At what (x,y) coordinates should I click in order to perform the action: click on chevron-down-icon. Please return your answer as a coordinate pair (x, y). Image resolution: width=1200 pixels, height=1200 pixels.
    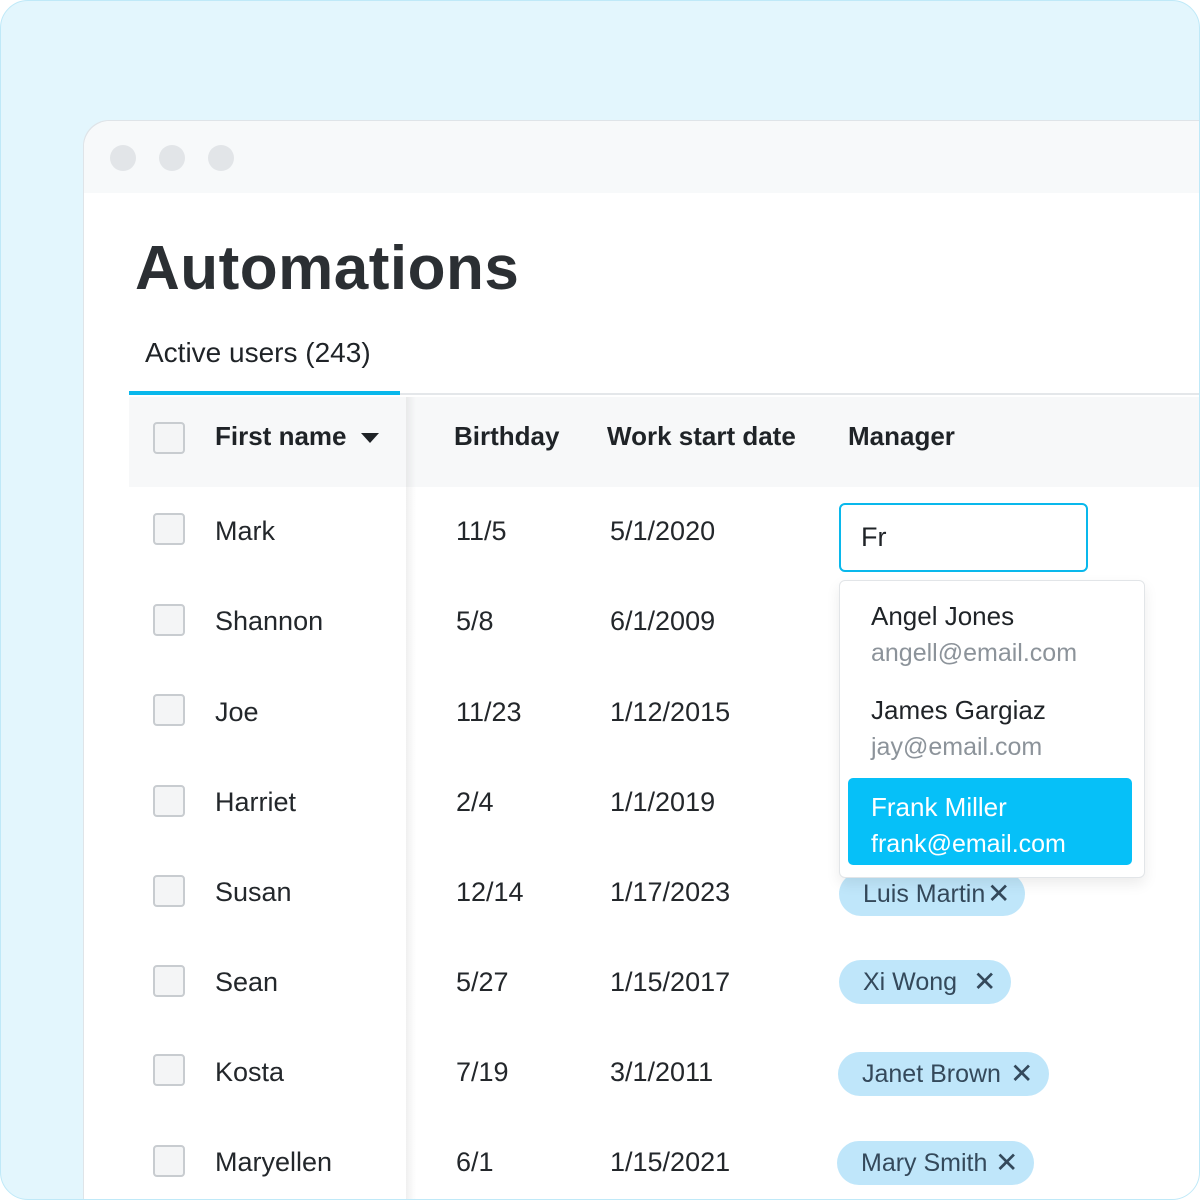
    Looking at the image, I should click on (369, 438).